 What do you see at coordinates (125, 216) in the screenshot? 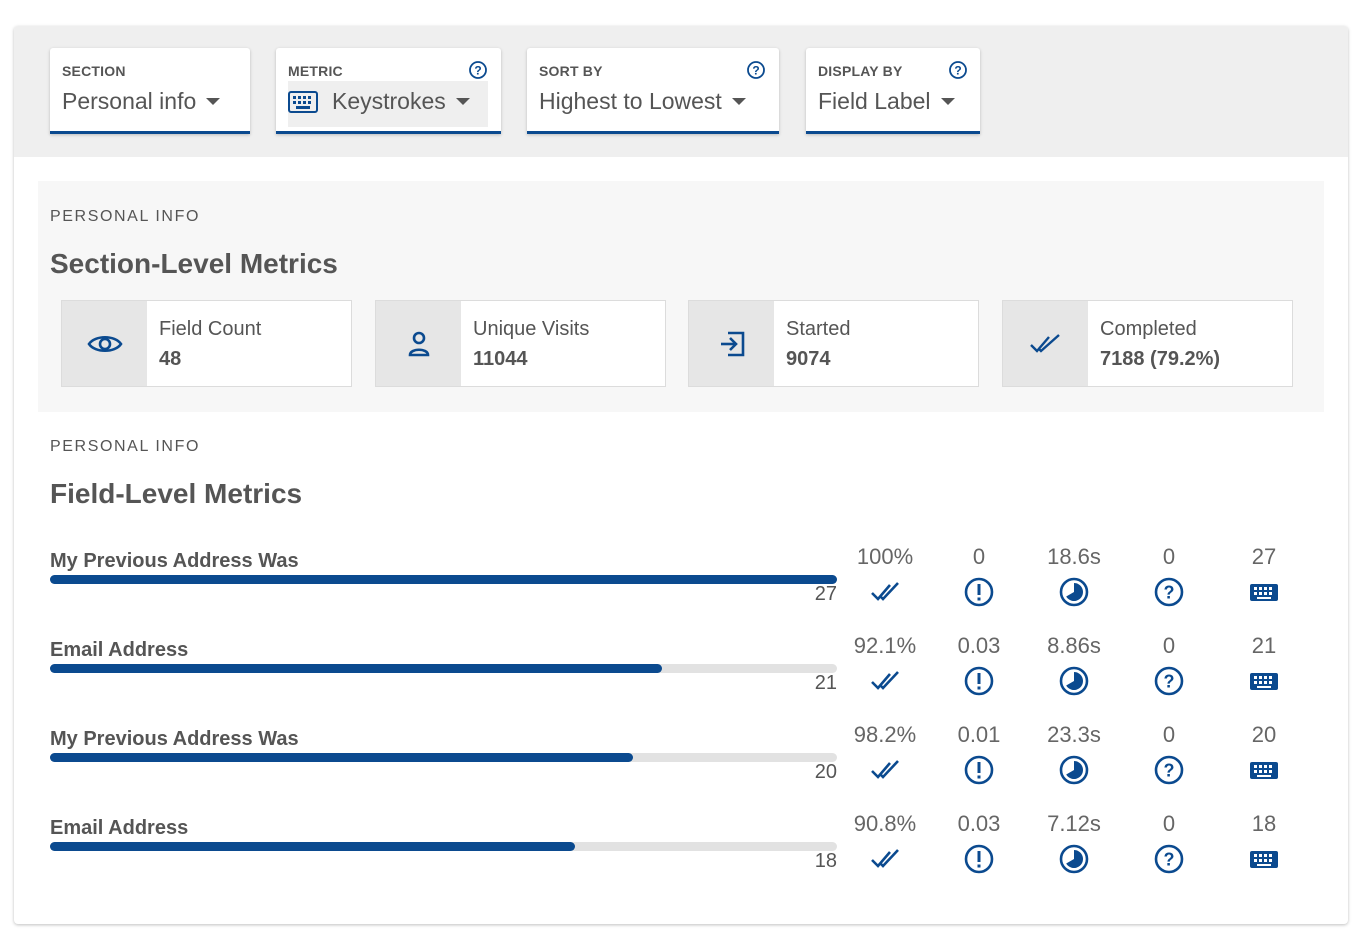
I see `section-eyebrow: PERSONAL INFO` at bounding box center [125, 216].